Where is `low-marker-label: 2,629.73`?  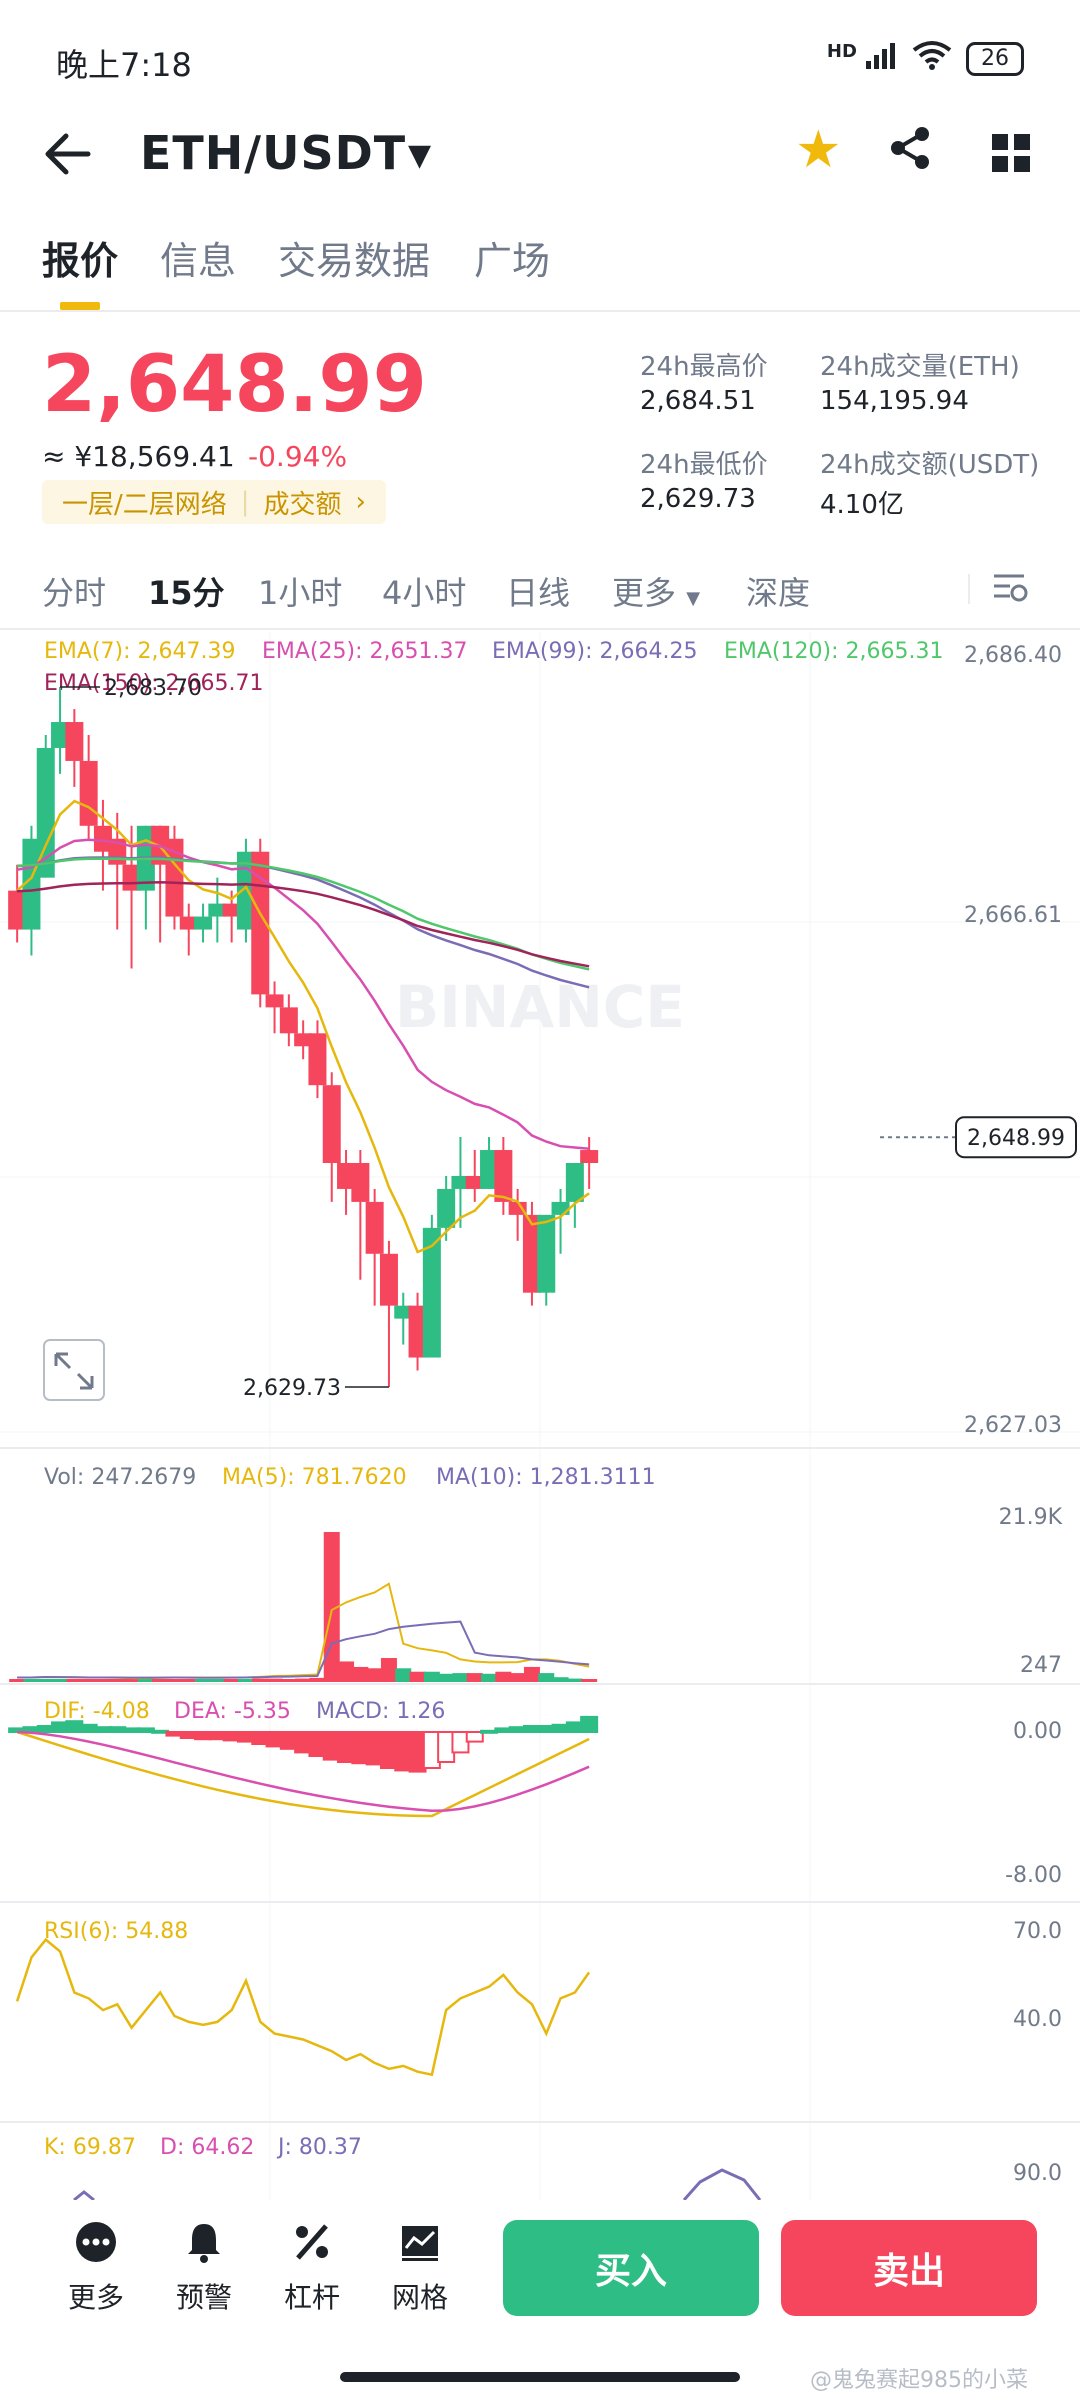 low-marker-label: 2,629.73 is located at coordinates (292, 1388).